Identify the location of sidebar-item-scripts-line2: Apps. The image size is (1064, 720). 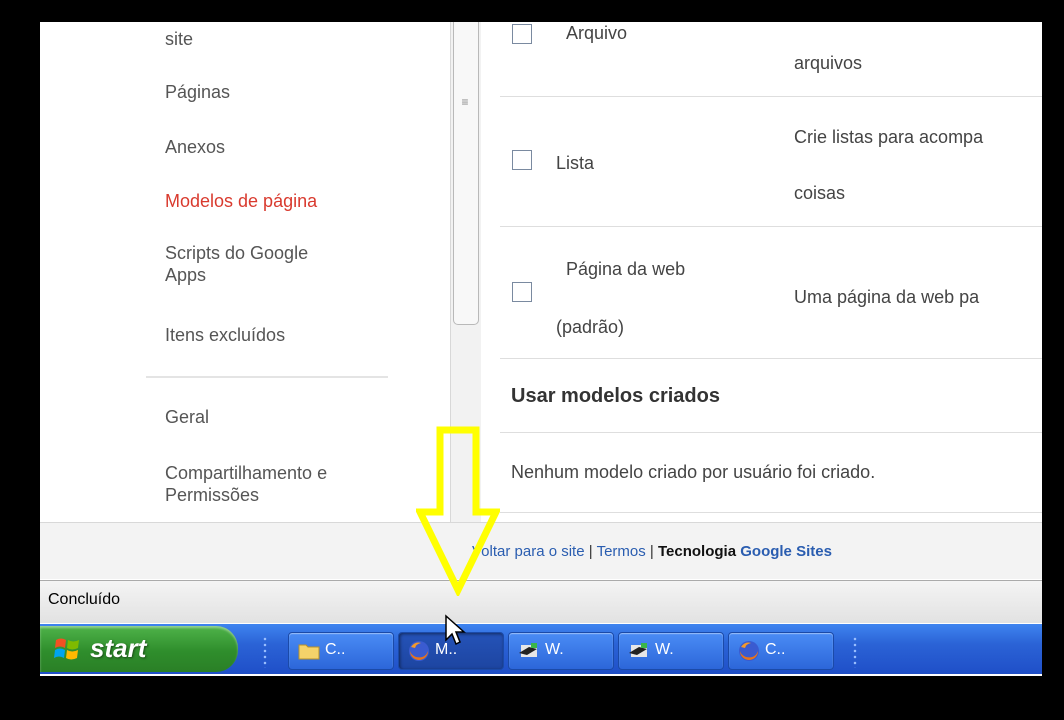
(185, 275).